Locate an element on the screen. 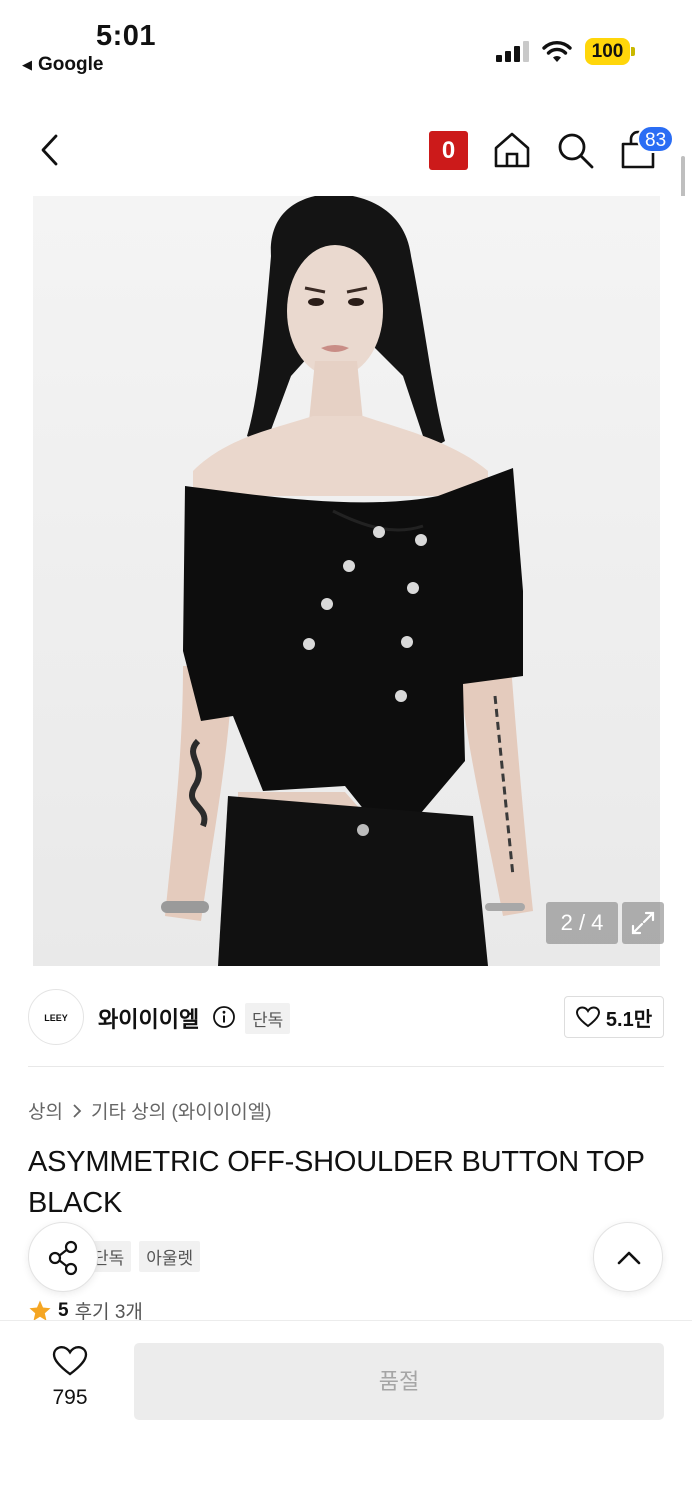 This screenshot has height=1500, width=692. exclusive-tag: 단독 is located at coordinates (268, 1018).